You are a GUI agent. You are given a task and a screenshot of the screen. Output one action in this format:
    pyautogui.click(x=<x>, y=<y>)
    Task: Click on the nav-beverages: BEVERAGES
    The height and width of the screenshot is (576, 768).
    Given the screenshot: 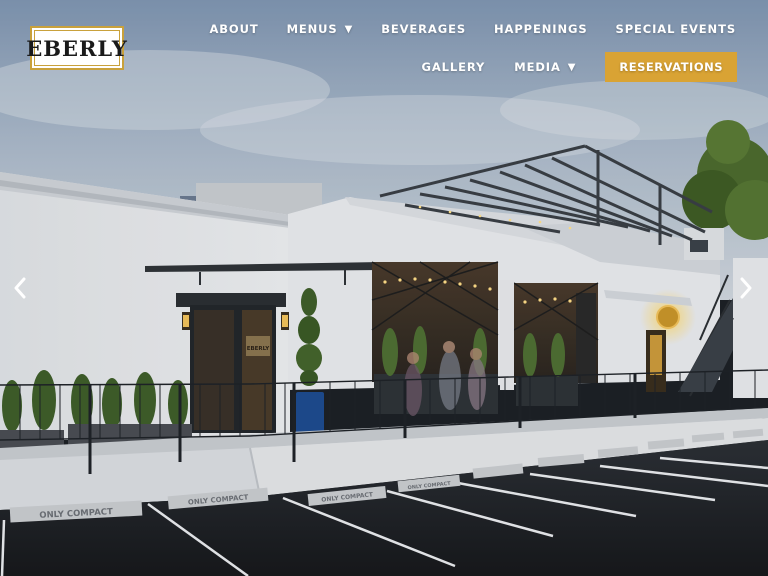 What is the action you would take?
    pyautogui.click(x=423, y=29)
    